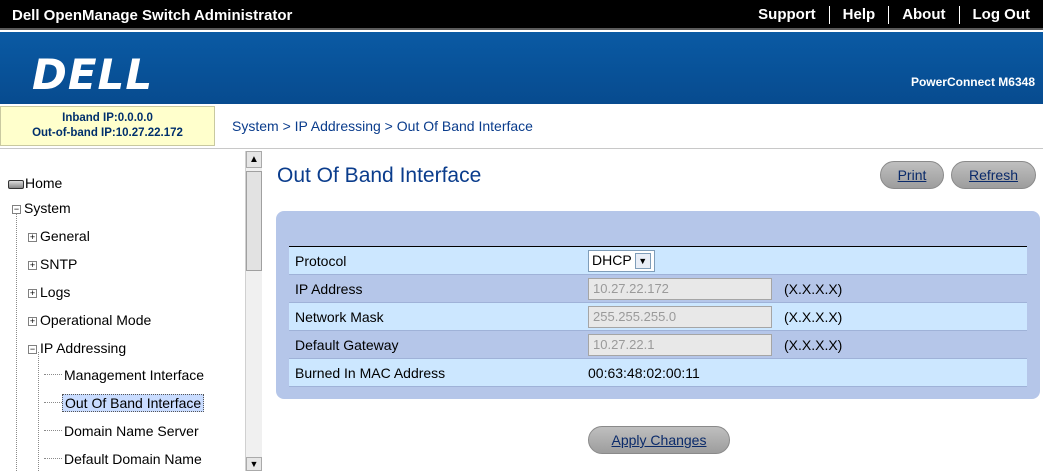 The width and height of the screenshot is (1043, 471). I want to click on logout-link: Log Out, so click(1000, 15).